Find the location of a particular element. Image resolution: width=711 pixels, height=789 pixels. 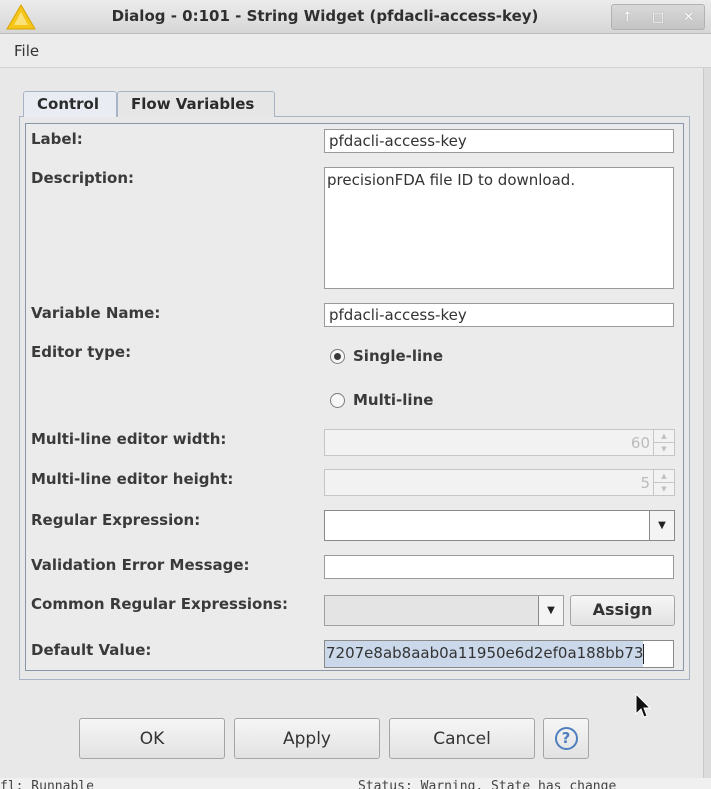

variable-name-caption: Variable Name: is located at coordinates (96, 313).